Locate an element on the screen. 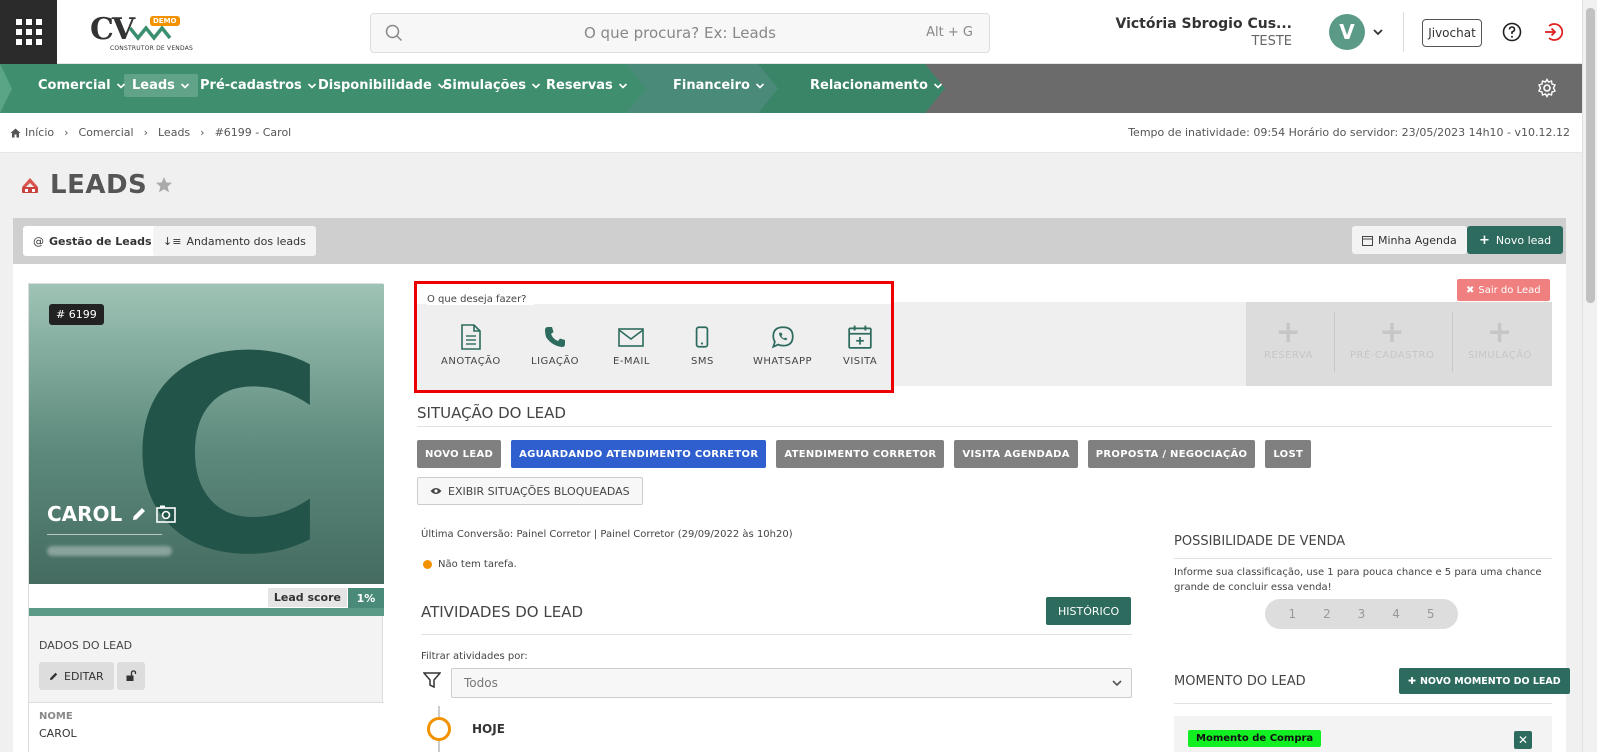 The height and width of the screenshot is (752, 1597). nav-simulacoes: Simulações is located at coordinates (492, 85).